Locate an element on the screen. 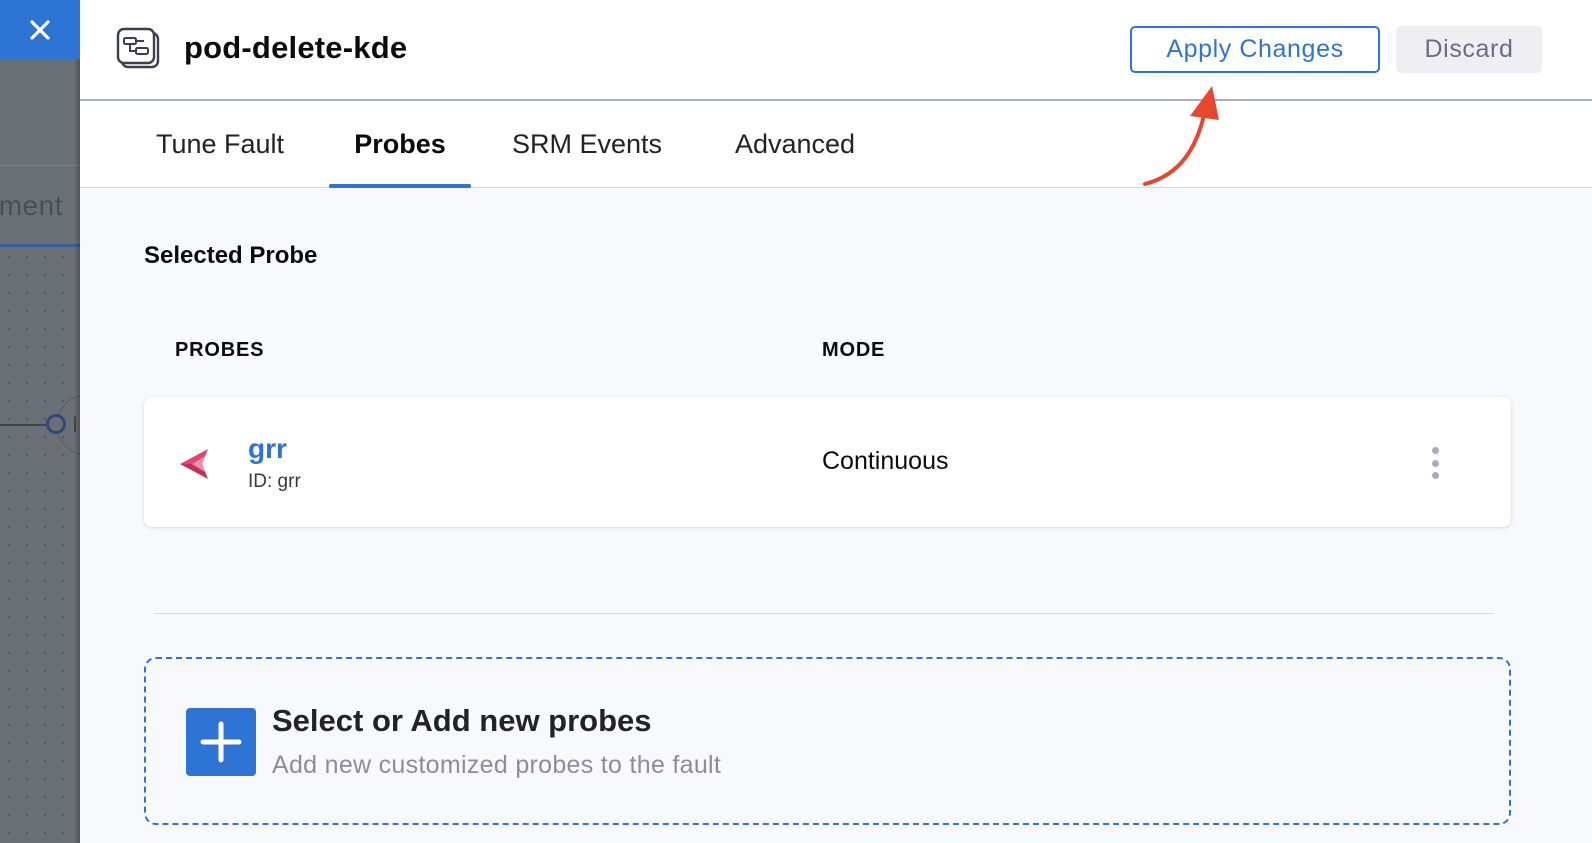 The height and width of the screenshot is (843, 1592). background-overlay: iment I is located at coordinates (40, 421).